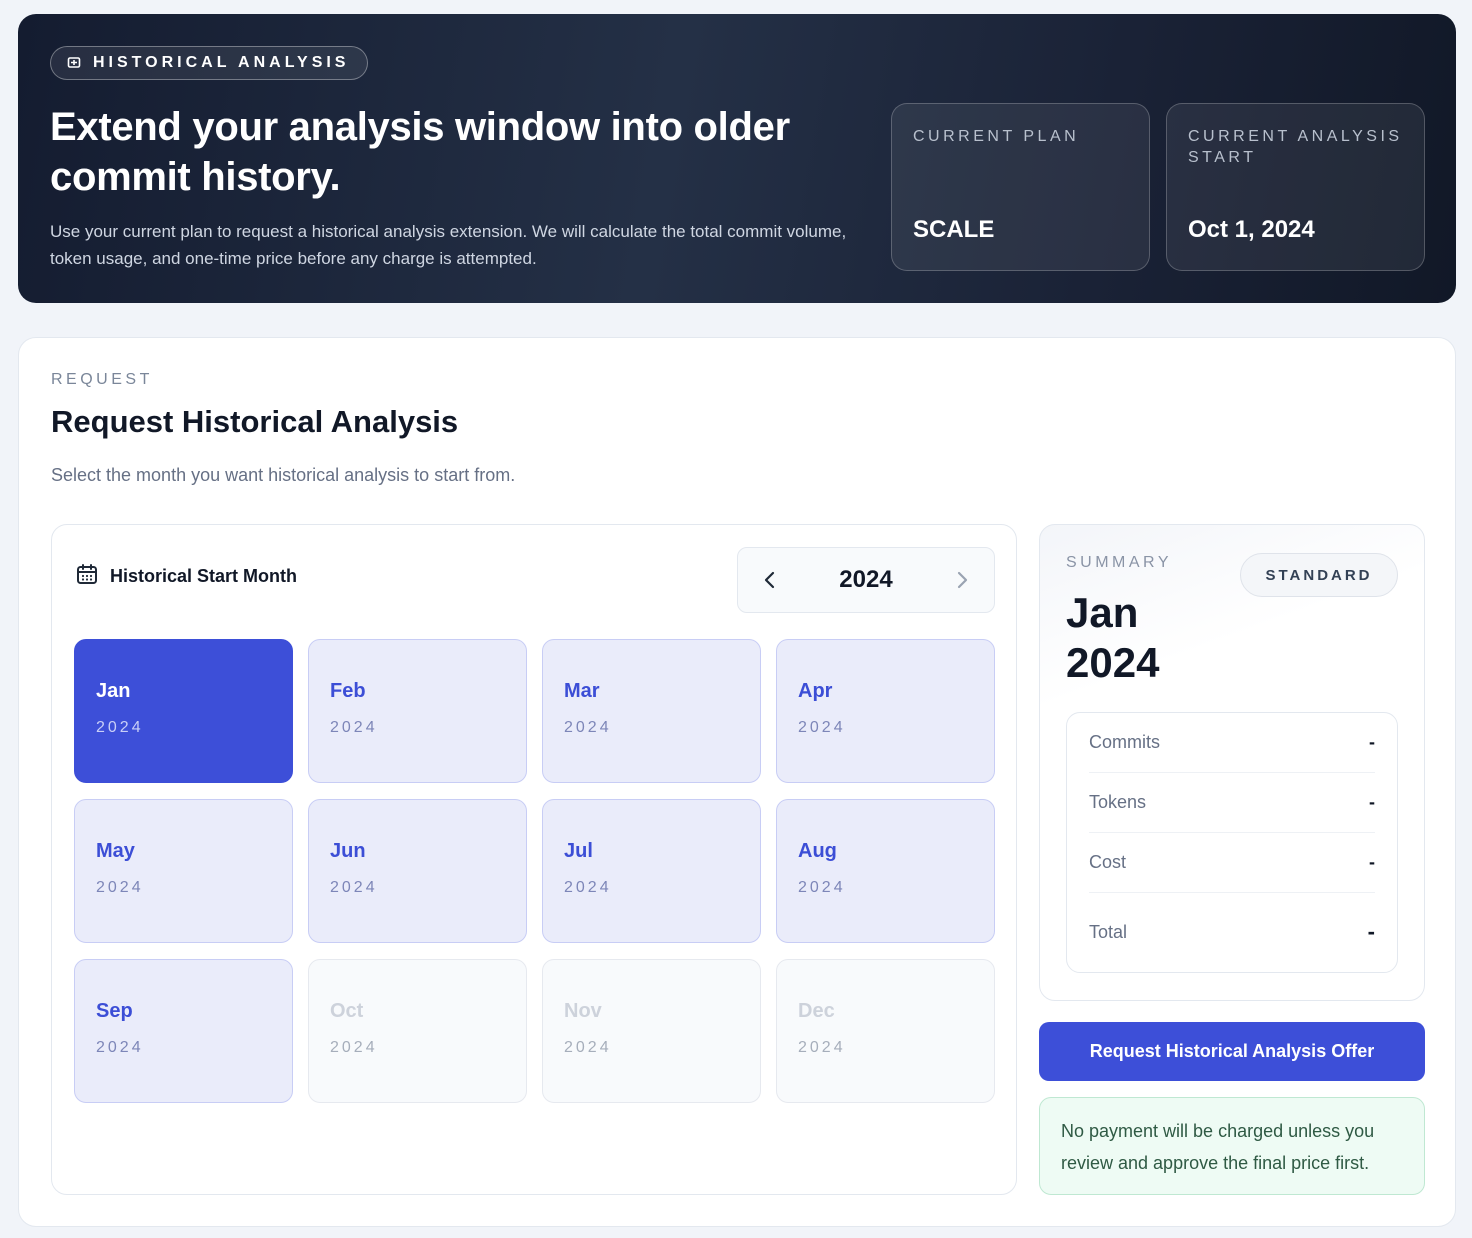  What do you see at coordinates (1232, 803) in the screenshot?
I see `metric-row-tokens: Tokens -` at bounding box center [1232, 803].